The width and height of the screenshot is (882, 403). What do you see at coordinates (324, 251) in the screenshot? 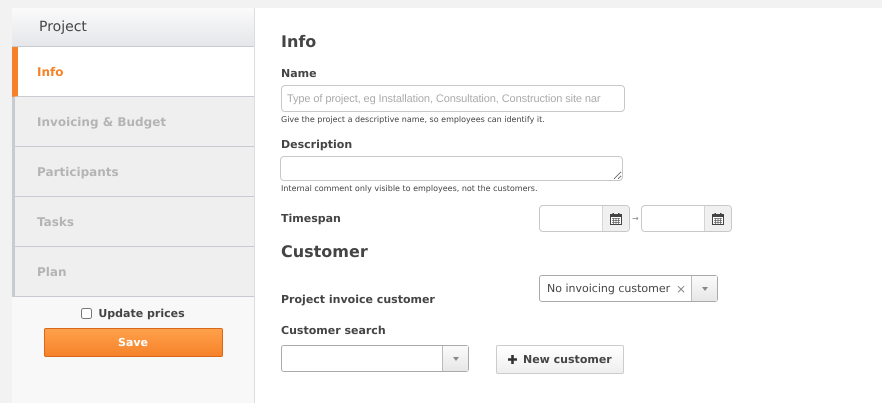
I see `section-heading: Customer` at bounding box center [324, 251].